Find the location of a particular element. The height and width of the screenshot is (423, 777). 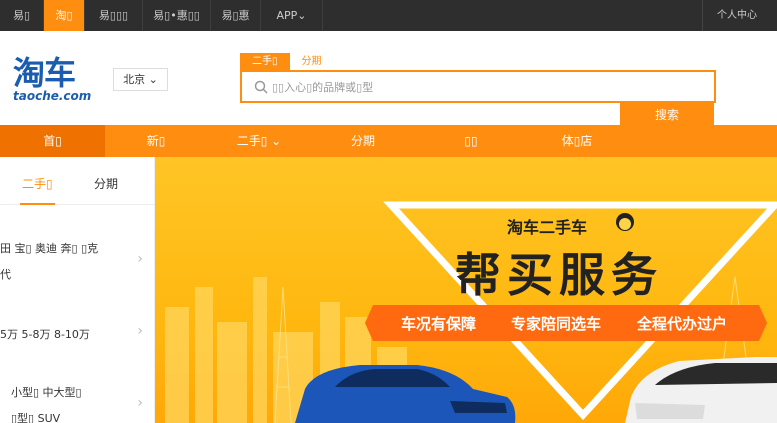

sidebar-type-row: 小型▯ 中大型▯ ▯型▯ SUV › is located at coordinates (77, 403).